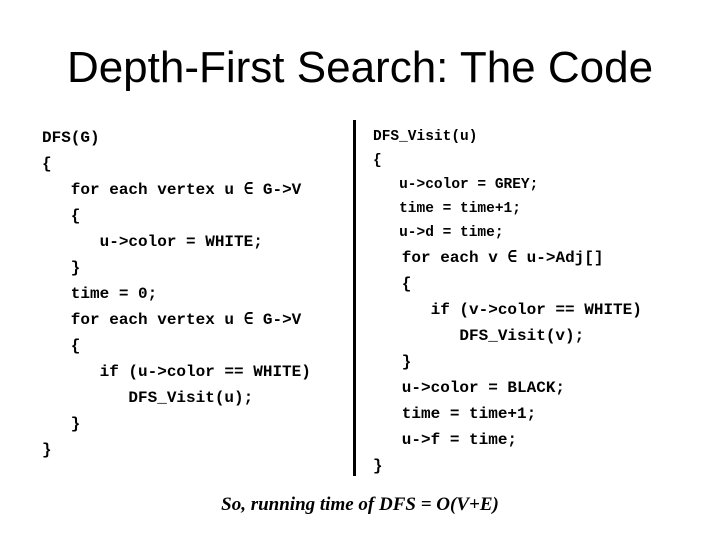 The width and height of the screenshot is (720, 540). I want to click on code-line: u->color = BLACK;, so click(469, 388).